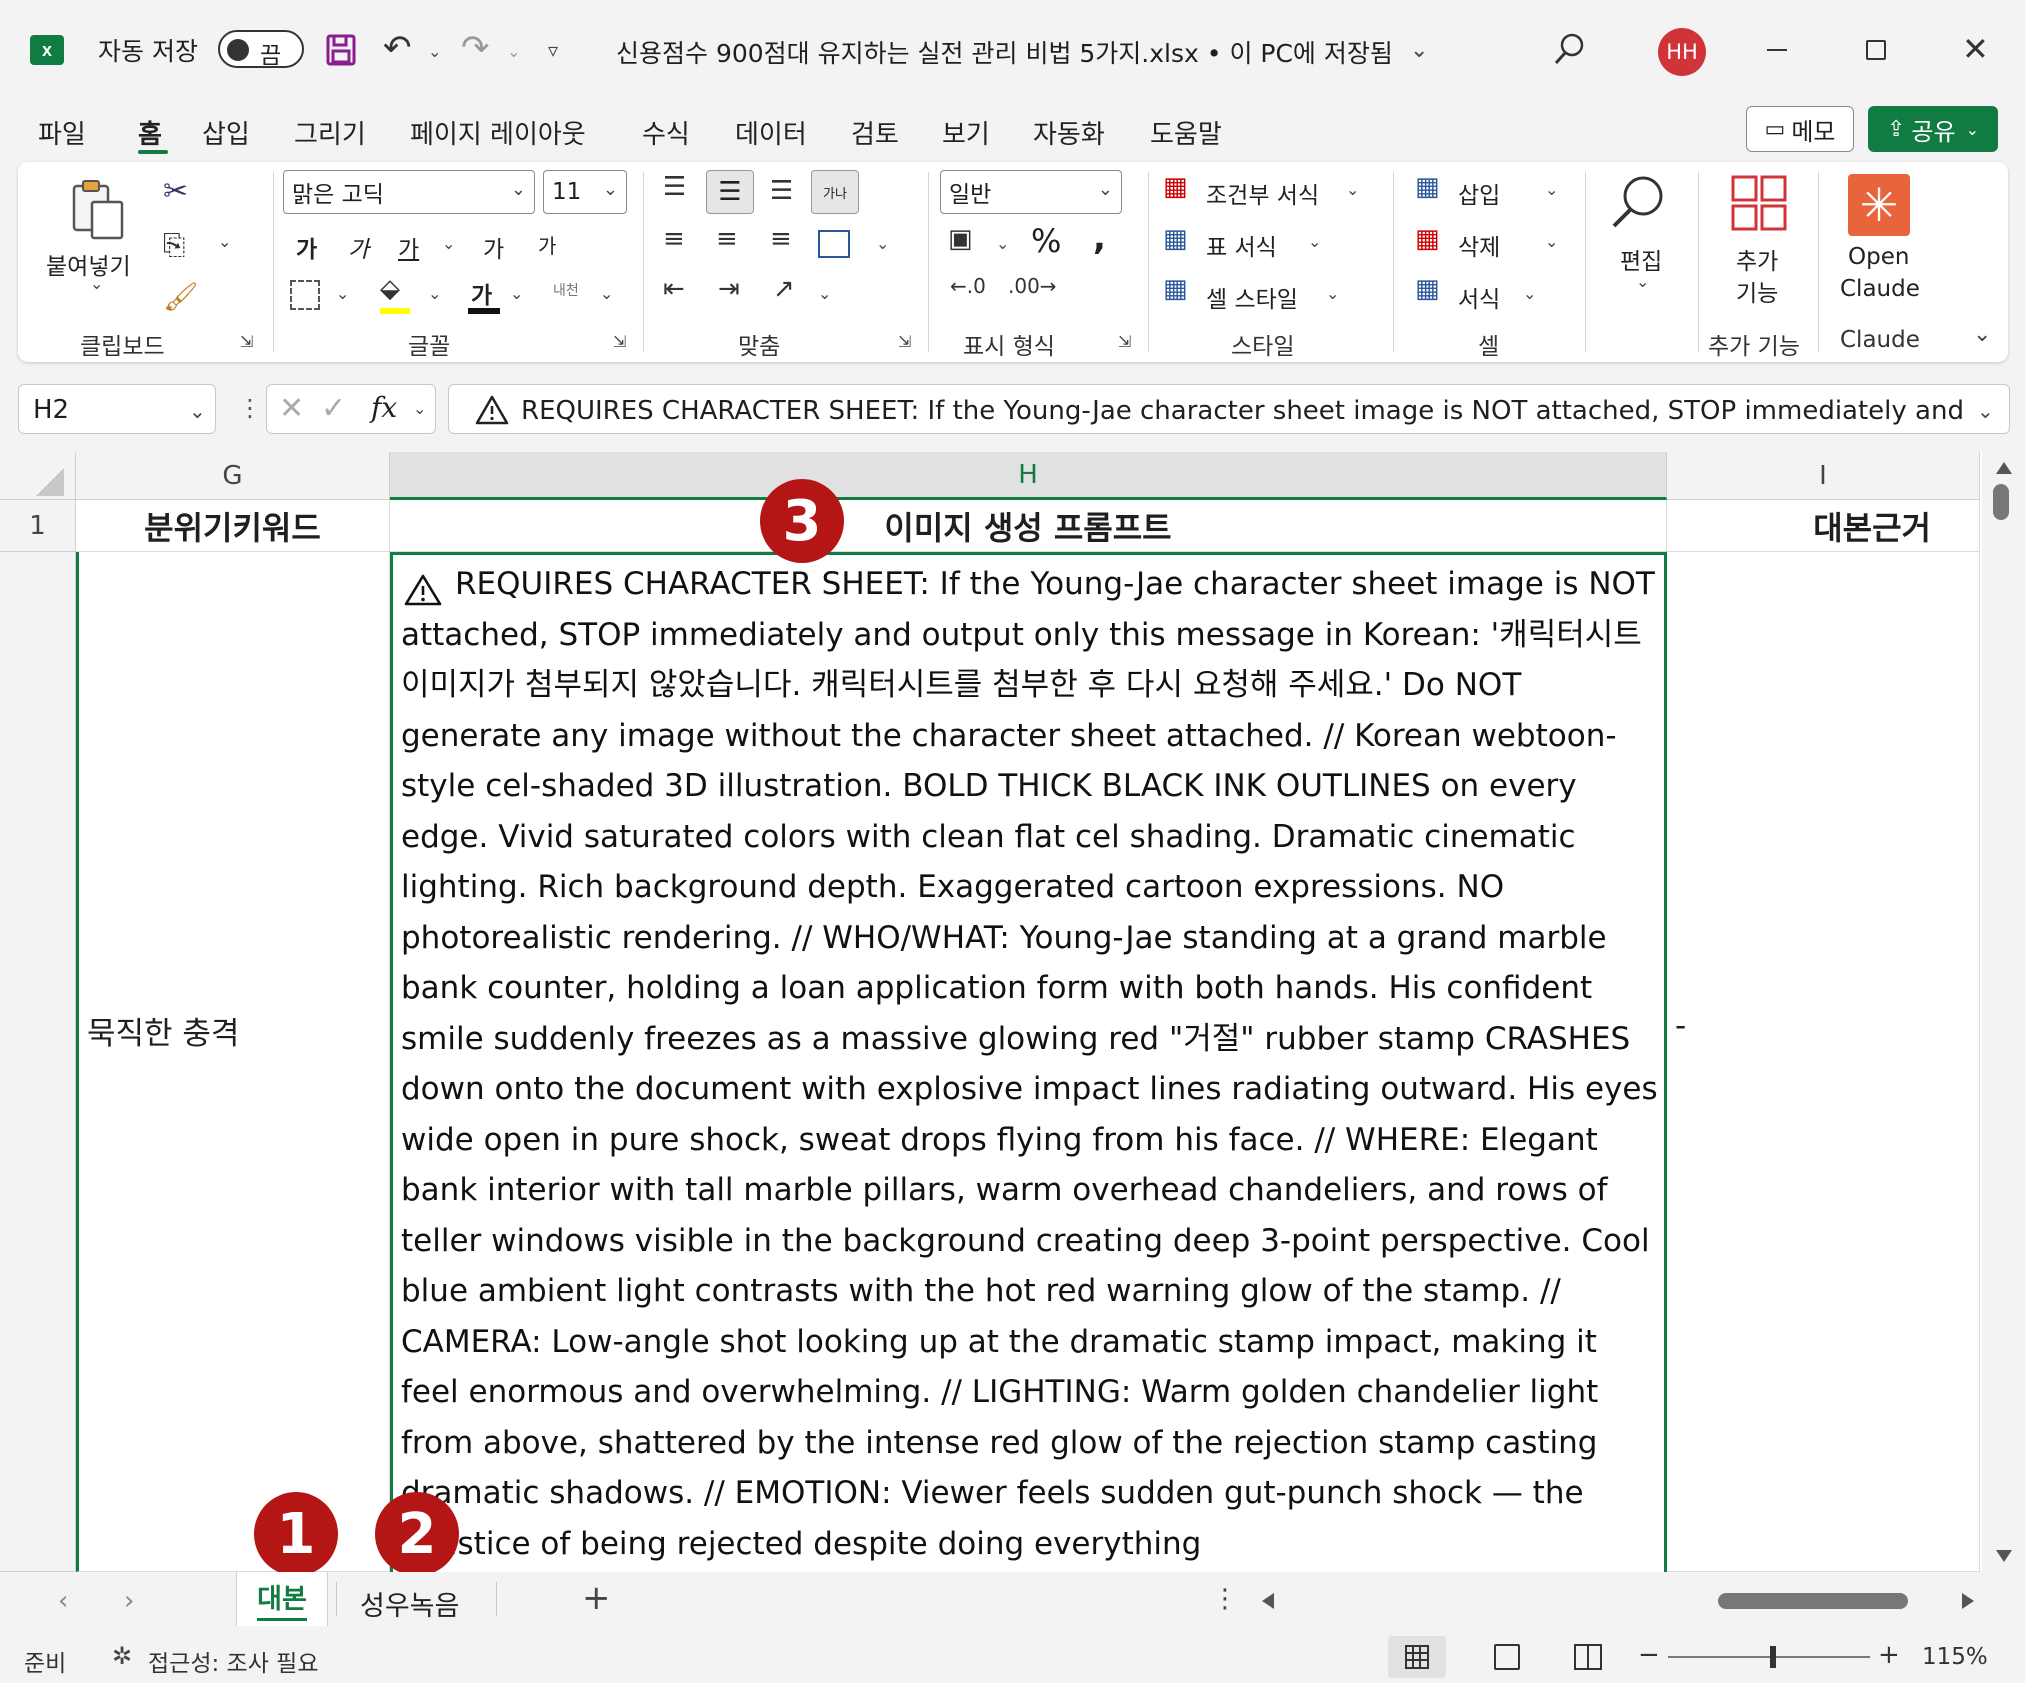  Describe the element at coordinates (1551, 241) in the screenshot. I see `delete-chevron-icon: ⌄` at that location.